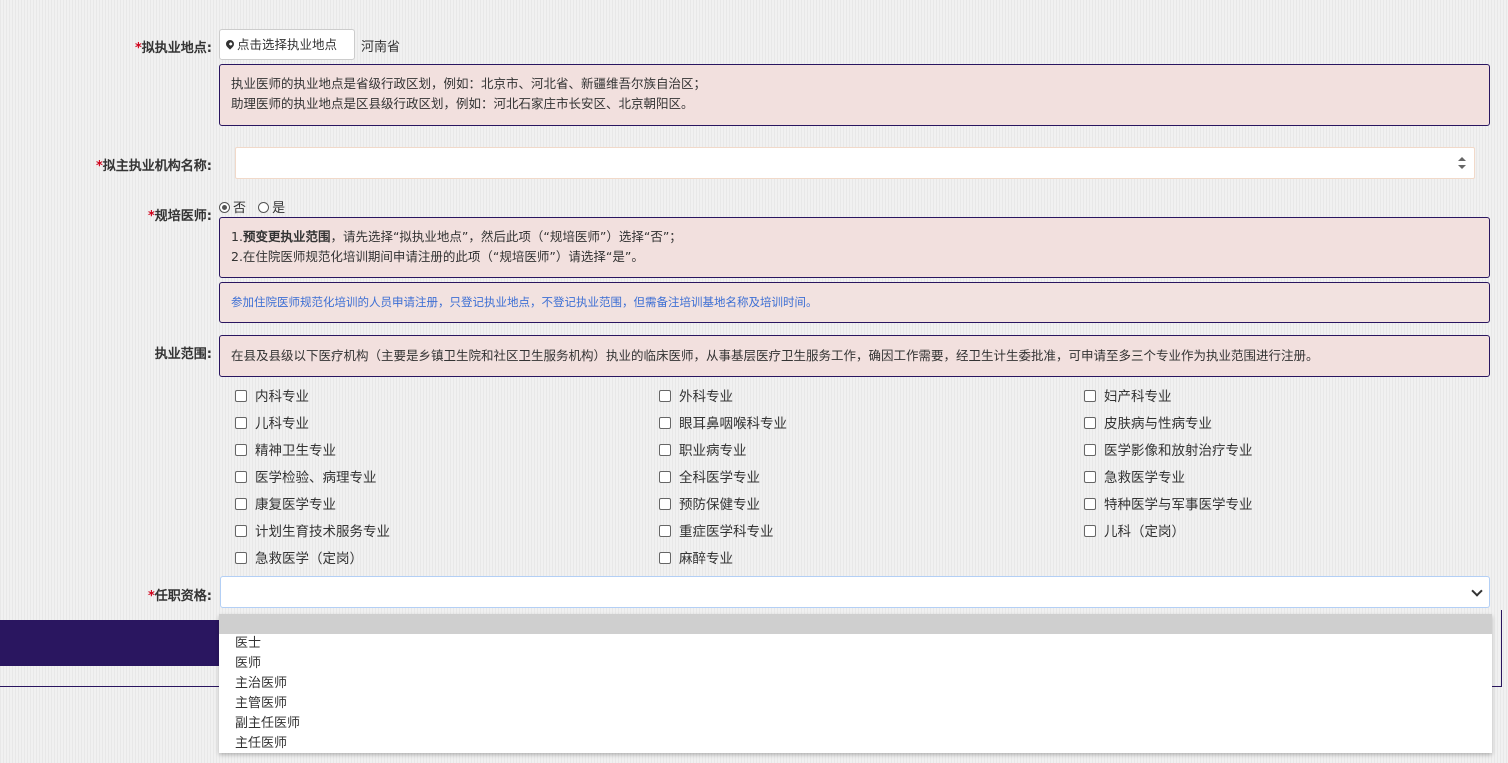 The width and height of the screenshot is (1508, 763). What do you see at coordinates (271, 208) in the screenshot?
I see `radio-yes: 是` at bounding box center [271, 208].